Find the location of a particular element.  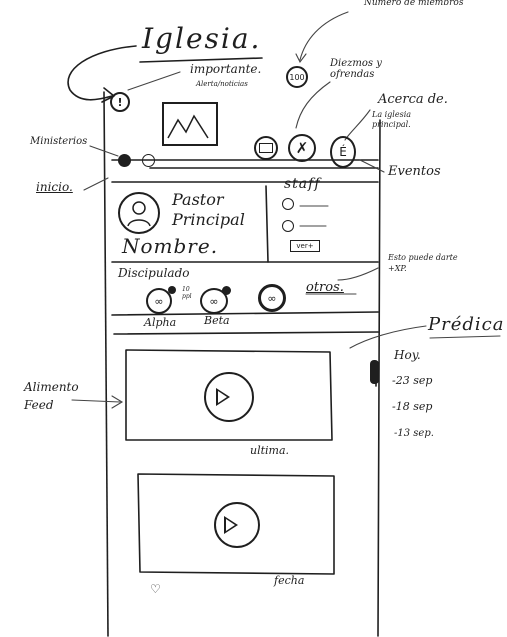

home-label: inicio. is located at coordinates (54, 187).